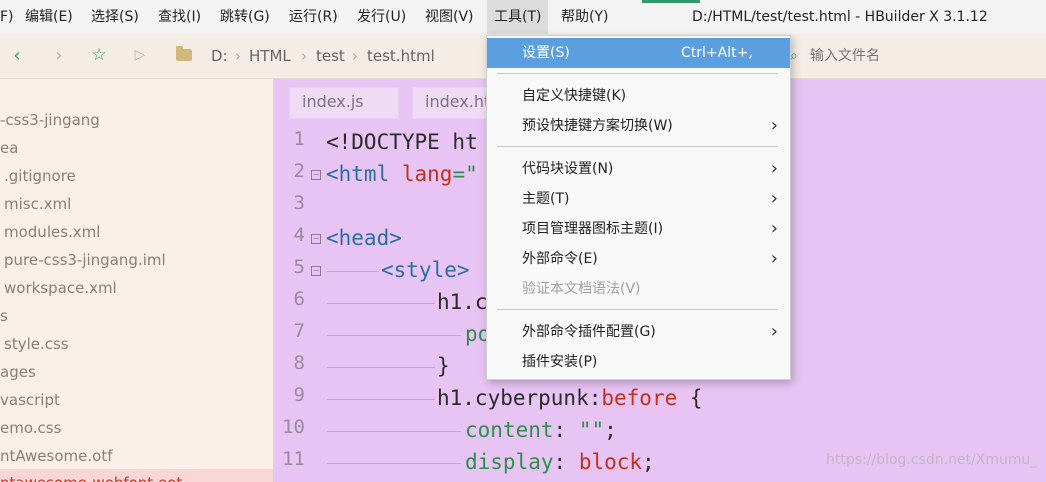  Describe the element at coordinates (638, 126) in the screenshot. I see `menu-item-preset-shortcut-scheme: 预设快捷键方案切换(W) ›` at that location.